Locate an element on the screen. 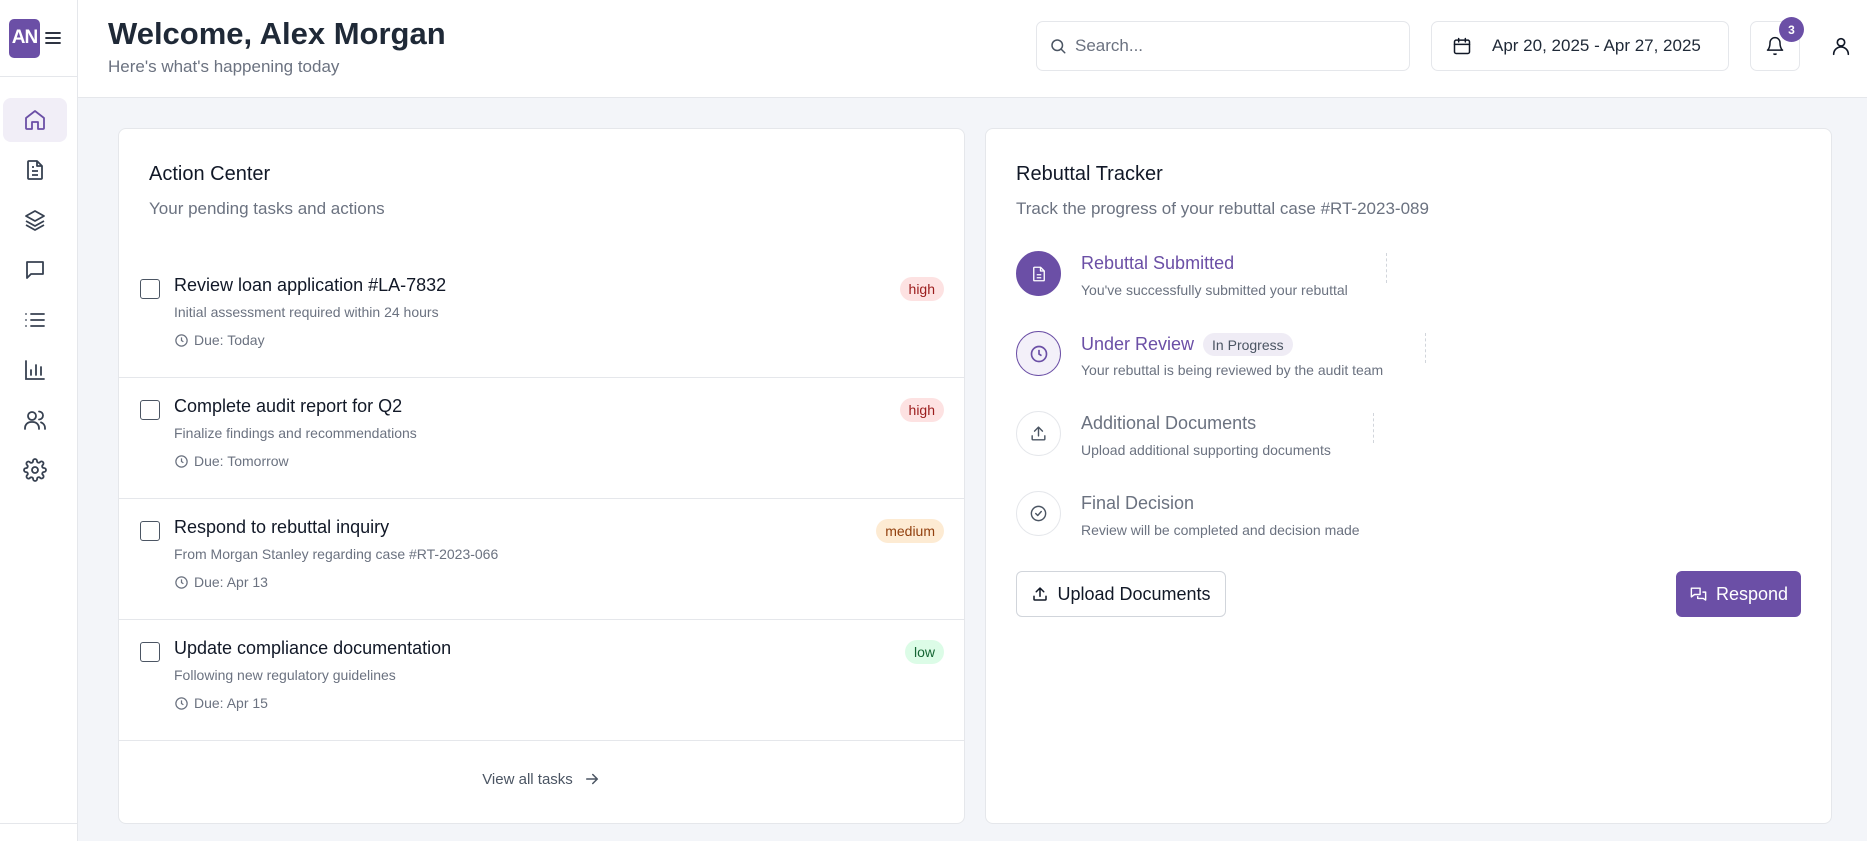 Image resolution: width=1867 pixels, height=841 pixels. date-range-picker: Apr 20, 2025 - Apr 27, 2025 is located at coordinates (1580, 46).